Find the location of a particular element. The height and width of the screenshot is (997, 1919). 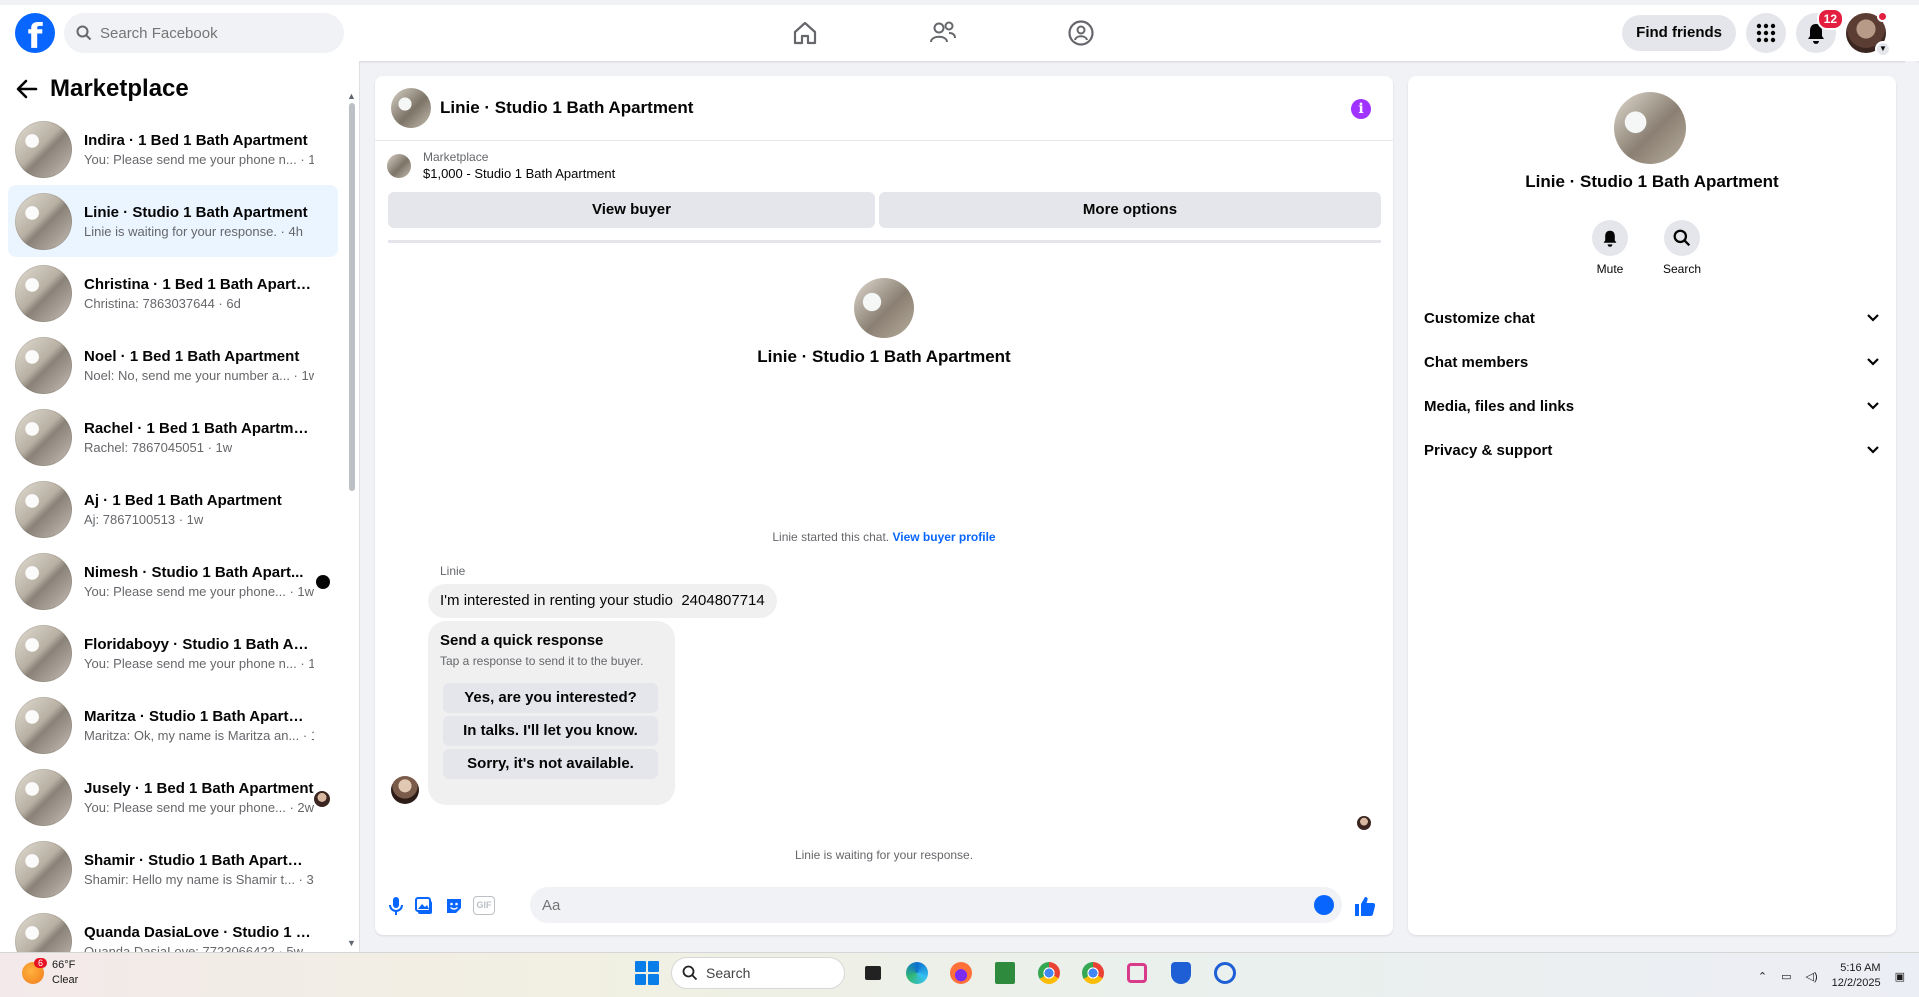

thumbs-up-icon is located at coordinates (1365, 906).